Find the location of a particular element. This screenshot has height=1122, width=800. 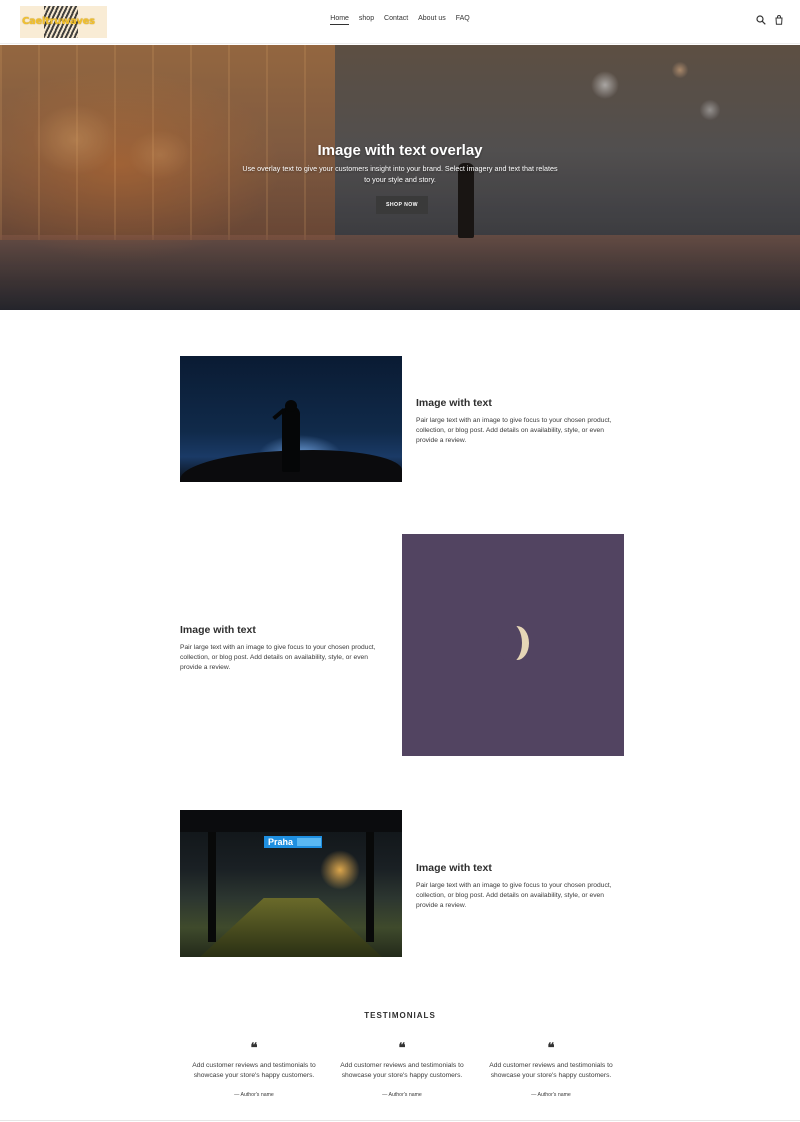

image-moon is located at coordinates (513, 645).